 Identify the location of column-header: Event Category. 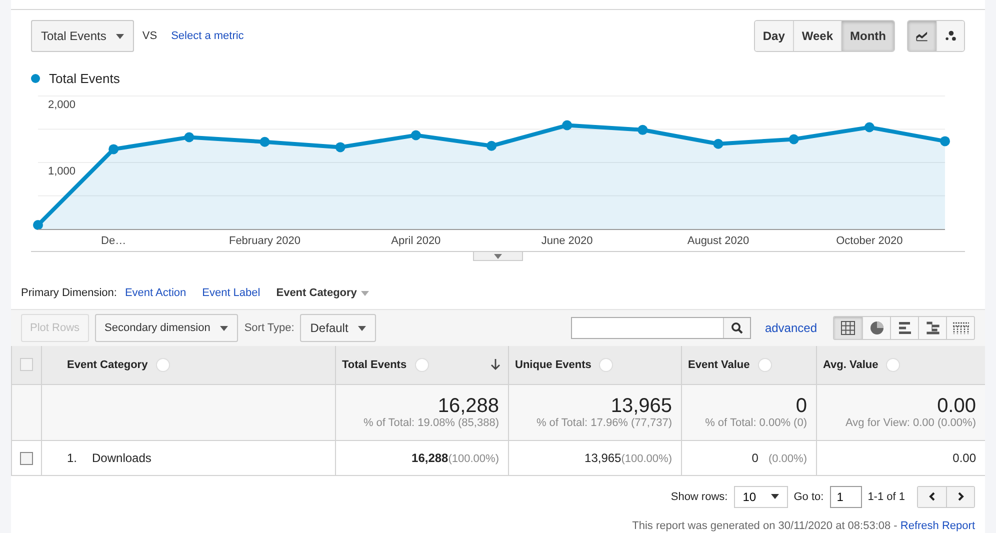
(189, 365).